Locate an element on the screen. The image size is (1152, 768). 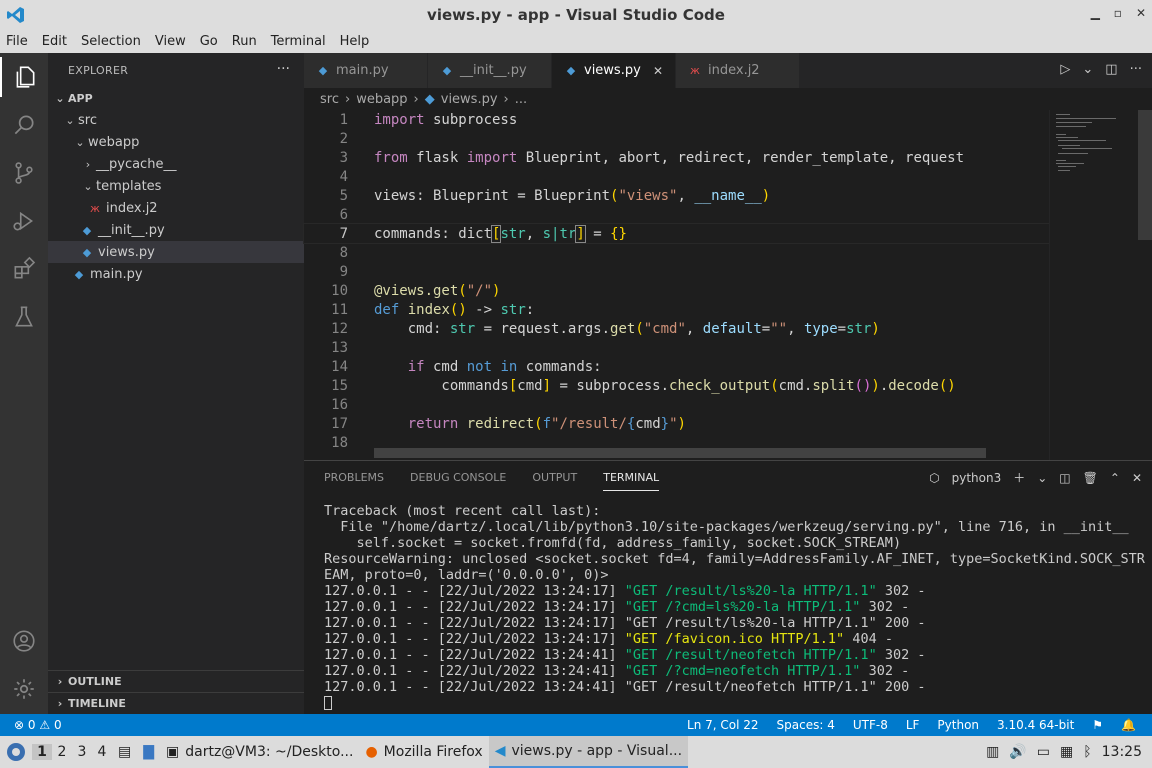
explorer-root-app: ⌄ APP is located at coordinates (176, 98).